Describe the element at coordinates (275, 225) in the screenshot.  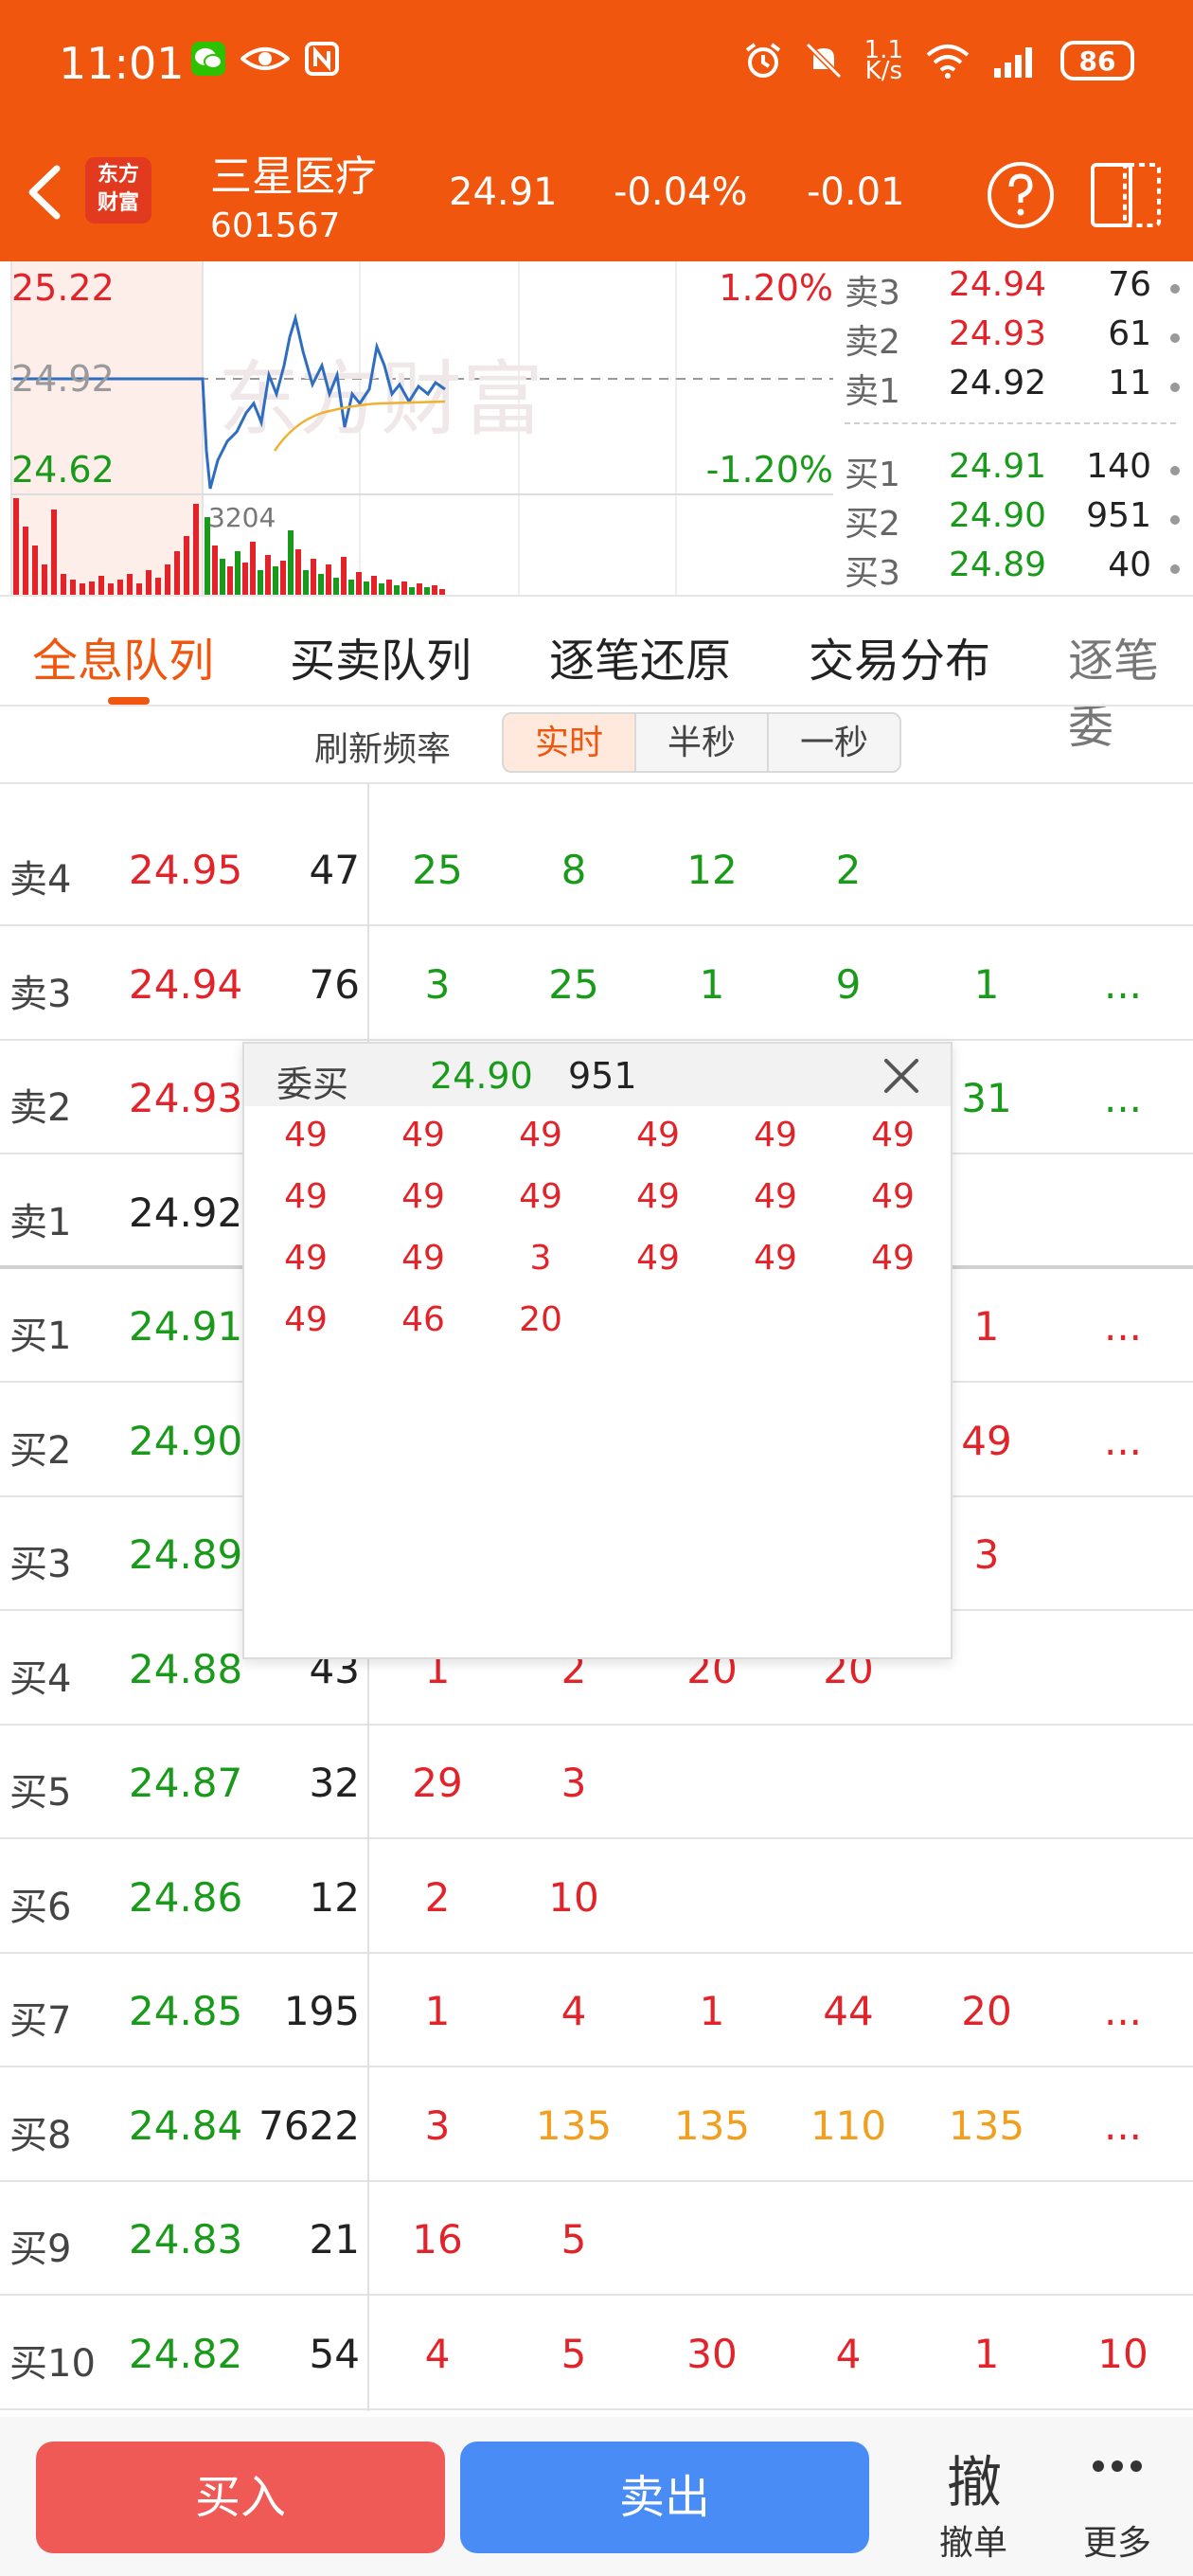
I see `stock-code: 601567` at that location.